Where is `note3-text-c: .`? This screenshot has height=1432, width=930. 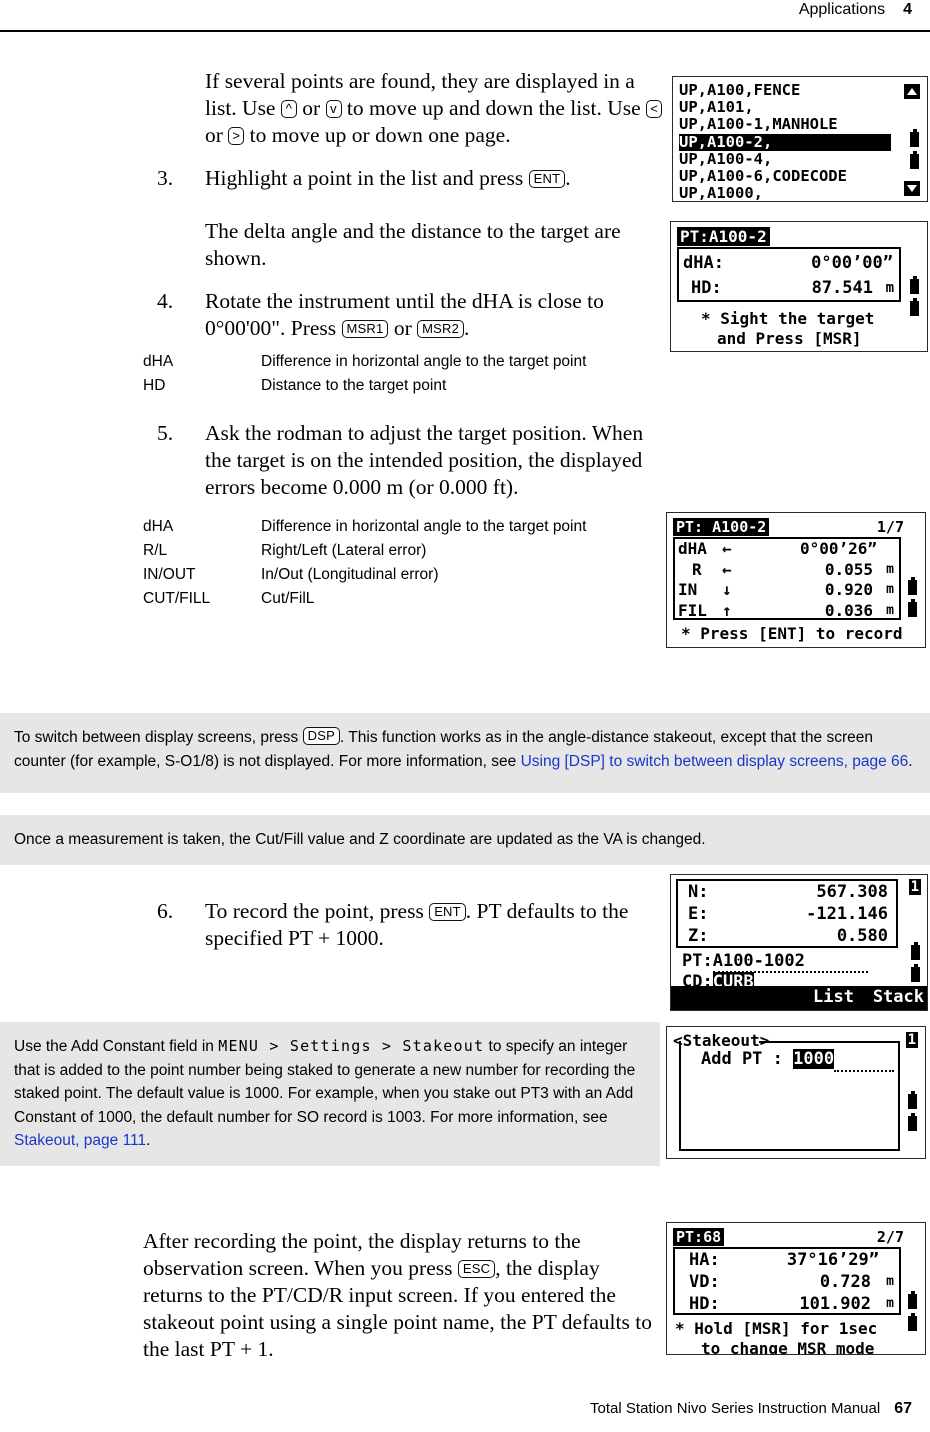
note3-text-c: . is located at coordinates (148, 1140).